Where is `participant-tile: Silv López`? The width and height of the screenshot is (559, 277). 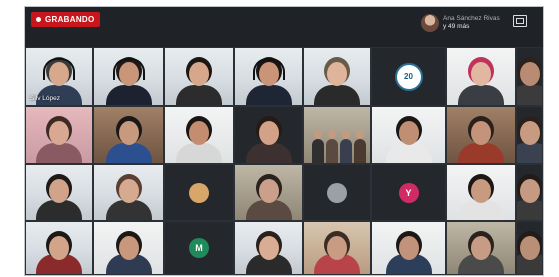 participant-tile: Silv López is located at coordinates (59, 76).